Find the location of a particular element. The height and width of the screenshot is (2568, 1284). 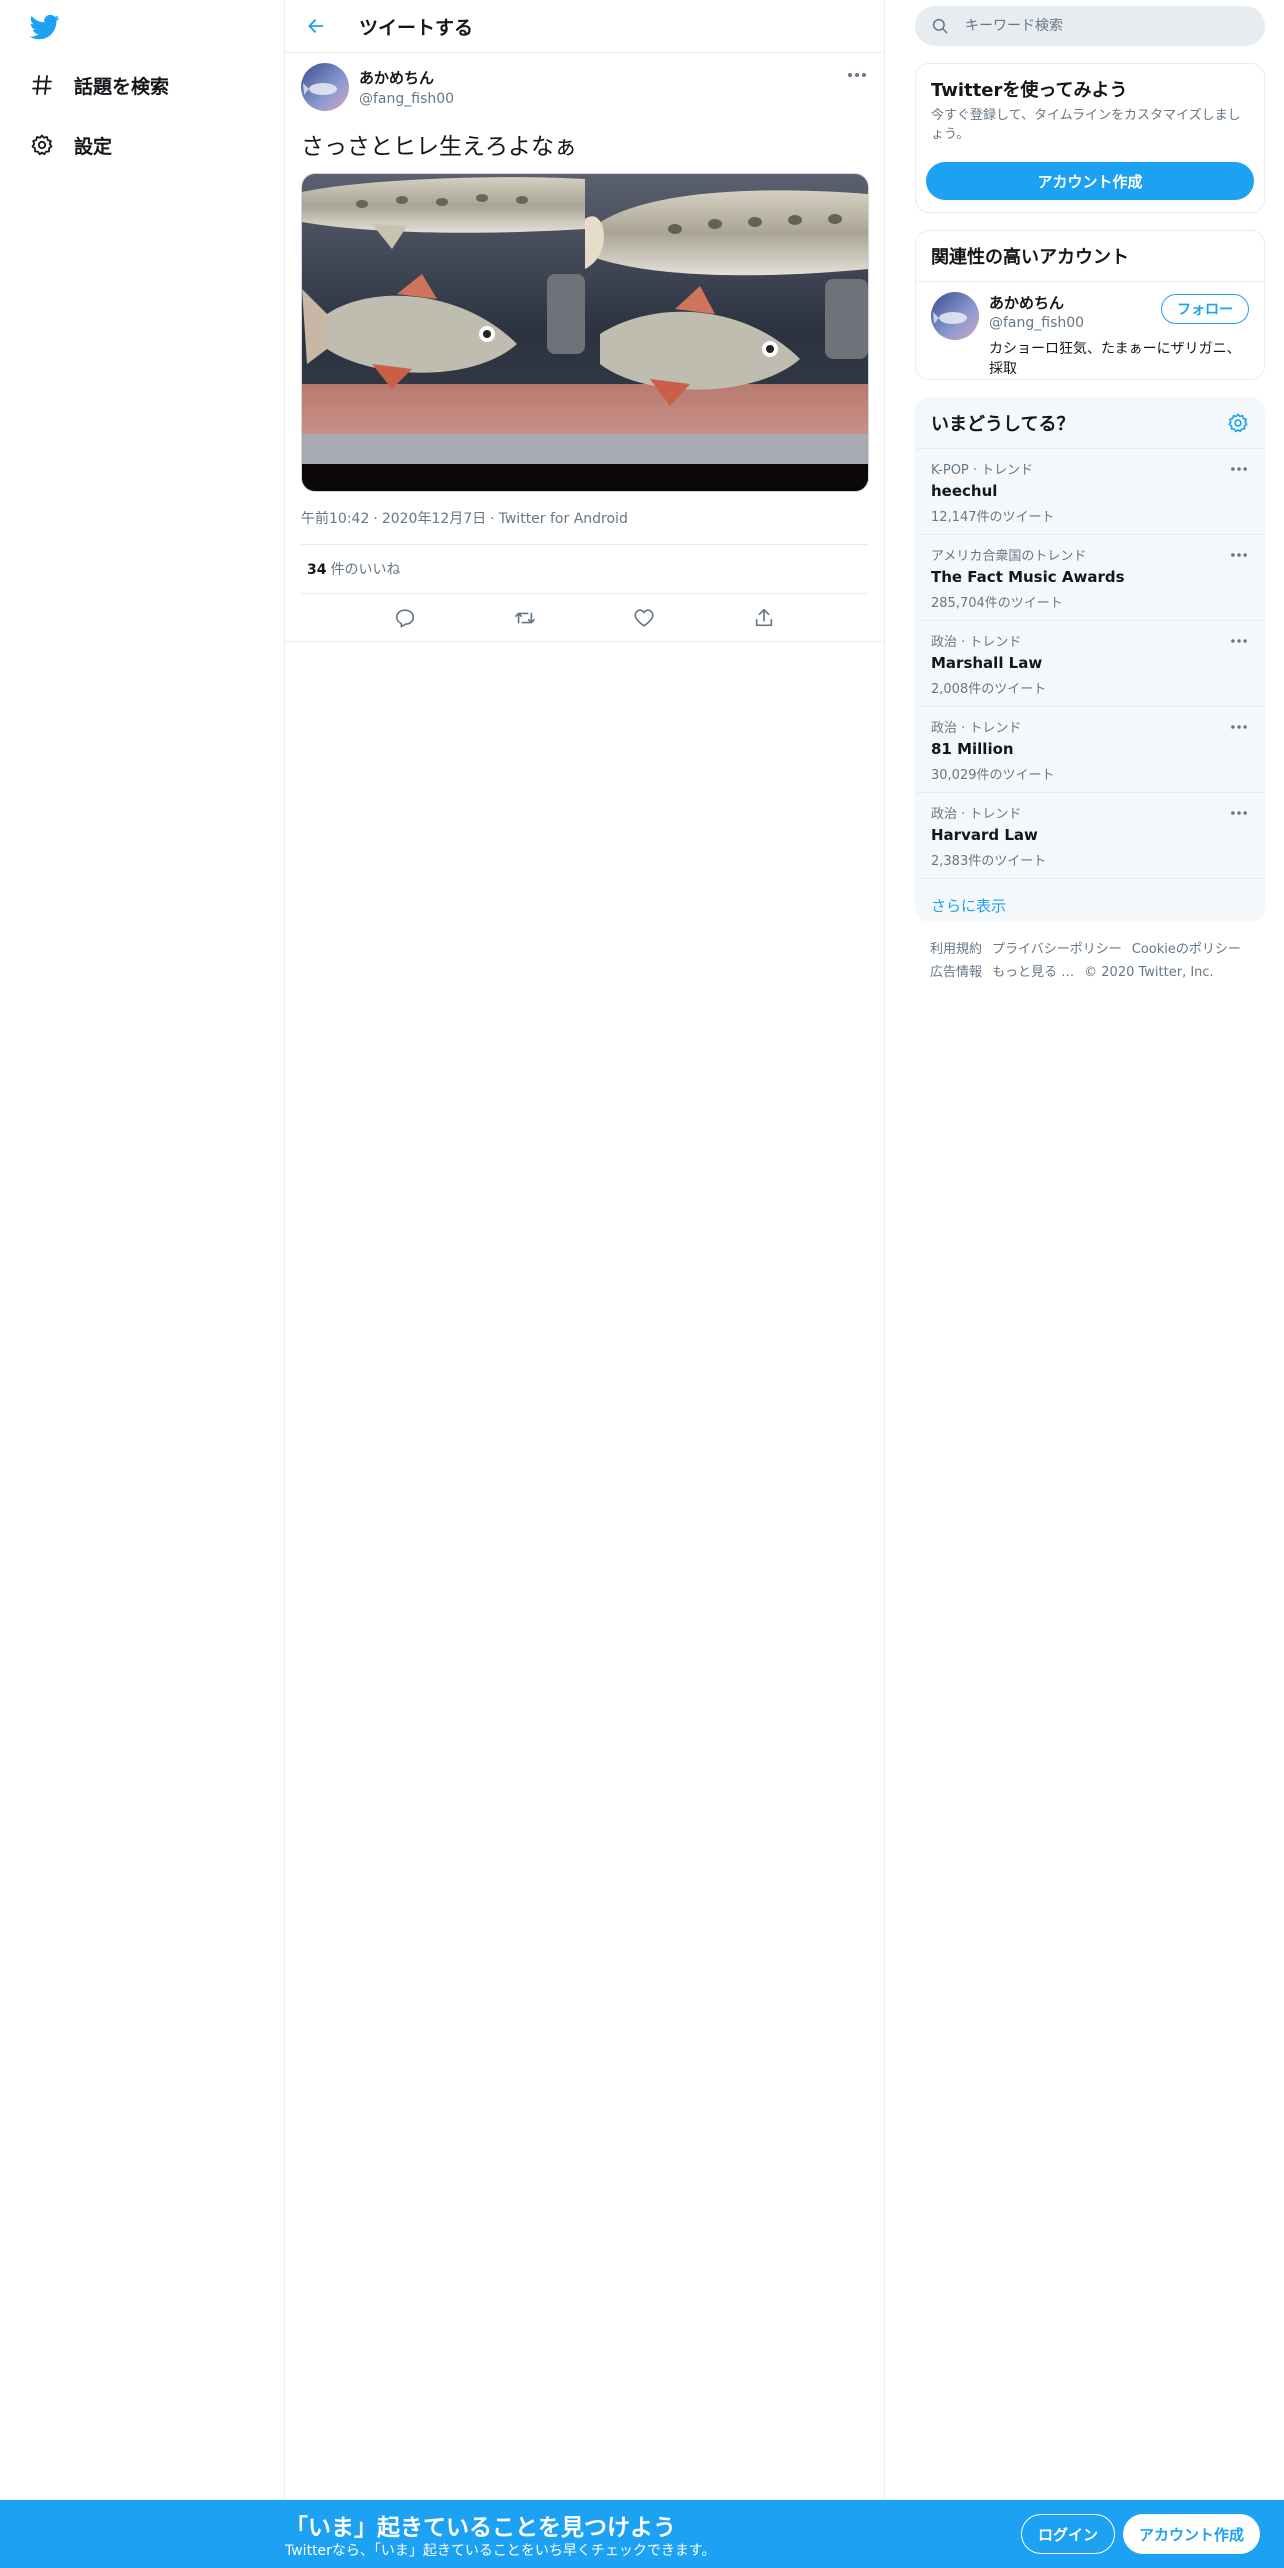

follow-button: フォロー is located at coordinates (1205, 309).